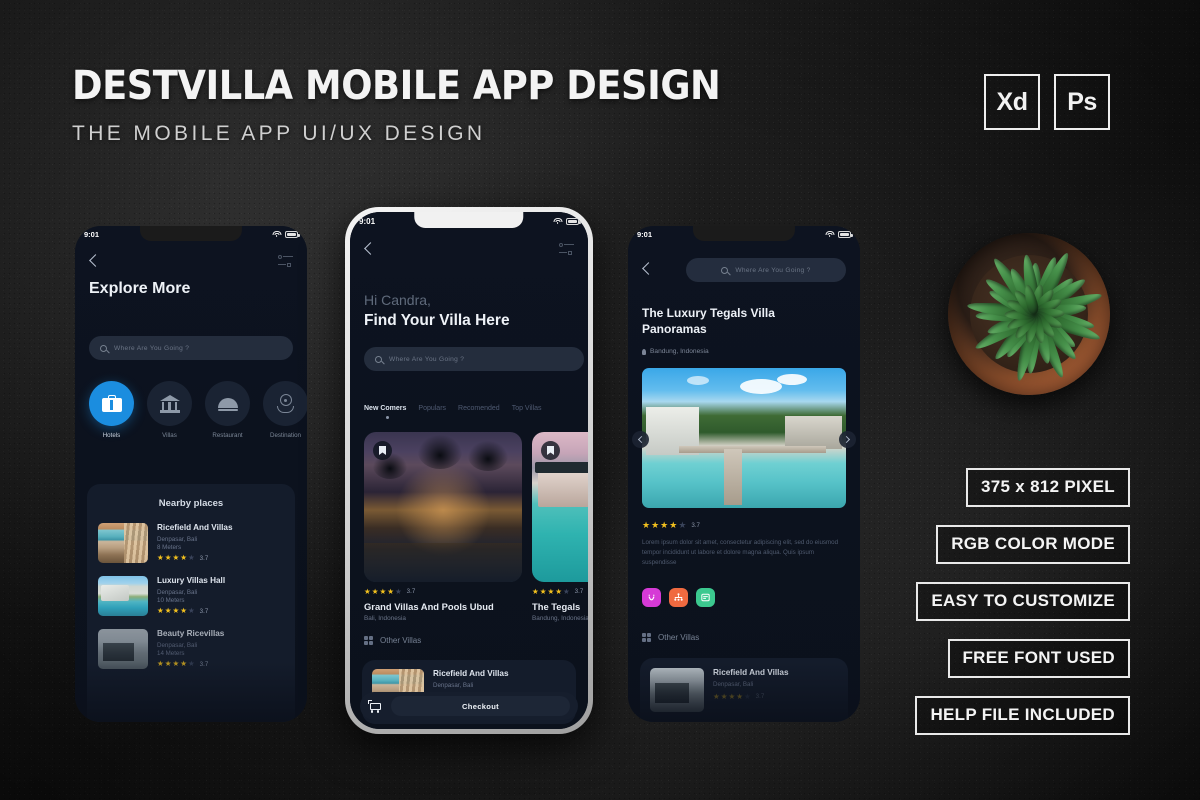 The height and width of the screenshot is (800, 1200). I want to click on briefcase-icon, so click(111, 403).